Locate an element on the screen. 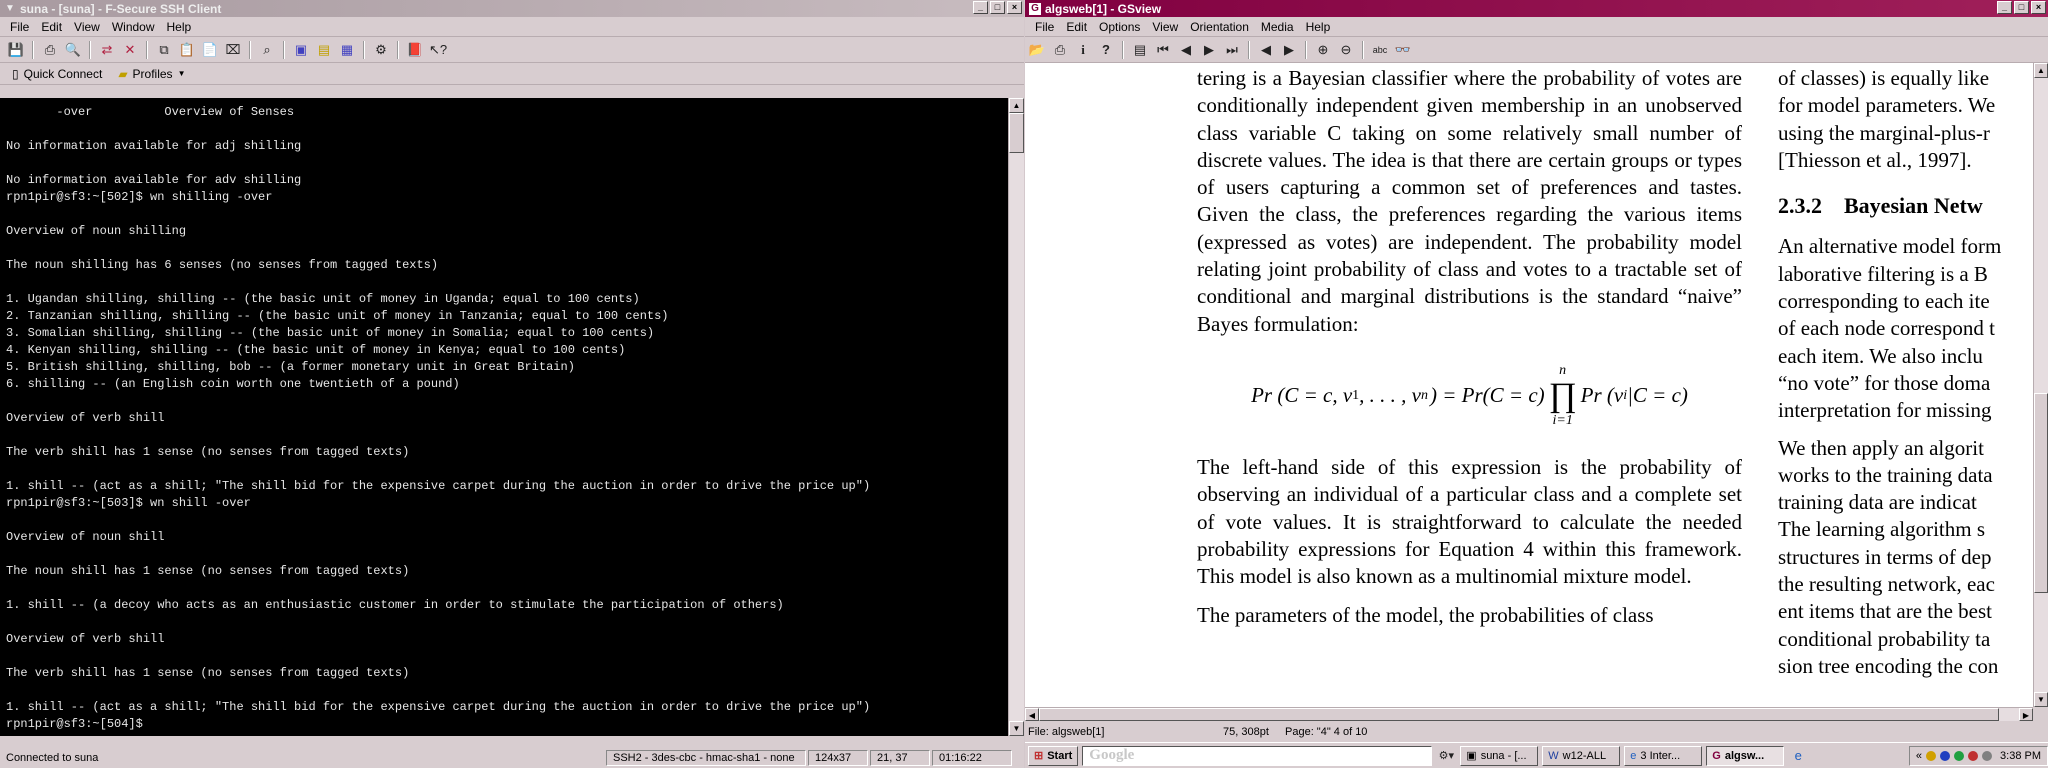 The width and height of the screenshot is (2048, 768). open-folder-icon: 📂 is located at coordinates (1037, 50).